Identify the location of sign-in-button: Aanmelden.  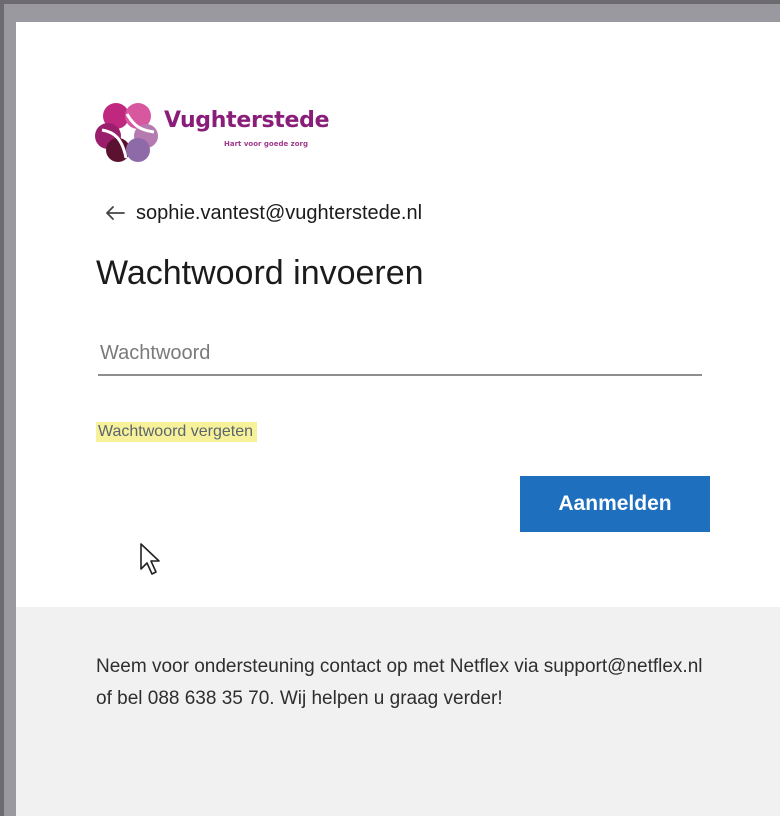
(615, 504).